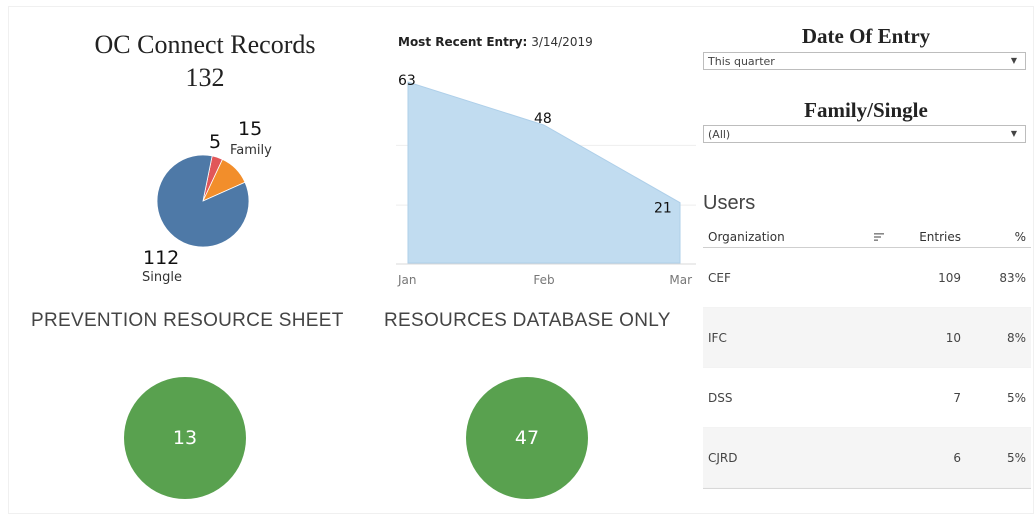 The height and width of the screenshot is (516, 1036). What do you see at coordinates (729, 203) in the screenshot?
I see `users-title: Users` at bounding box center [729, 203].